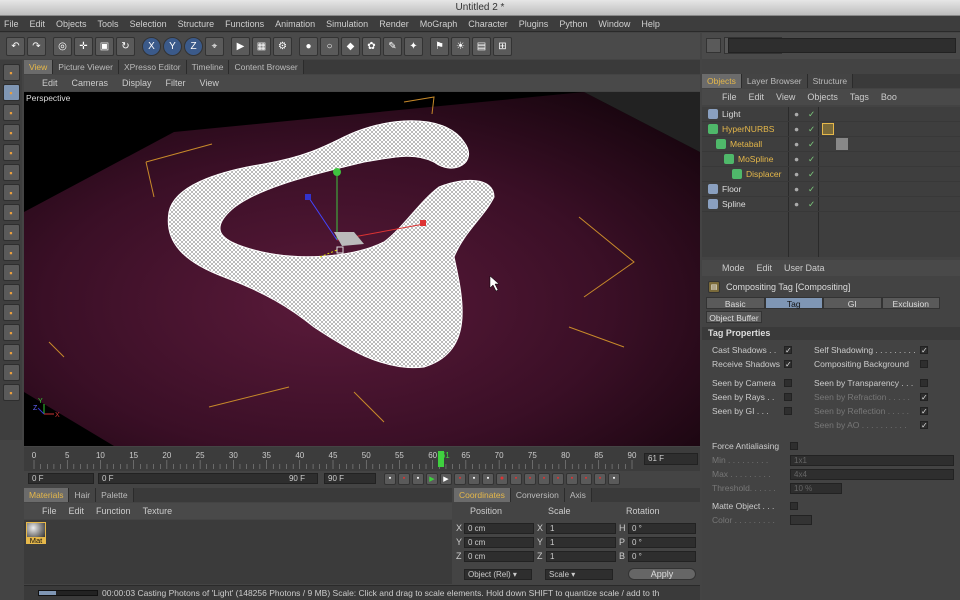  I want to click on edges-mode-icon: ▪, so click(11, 172).